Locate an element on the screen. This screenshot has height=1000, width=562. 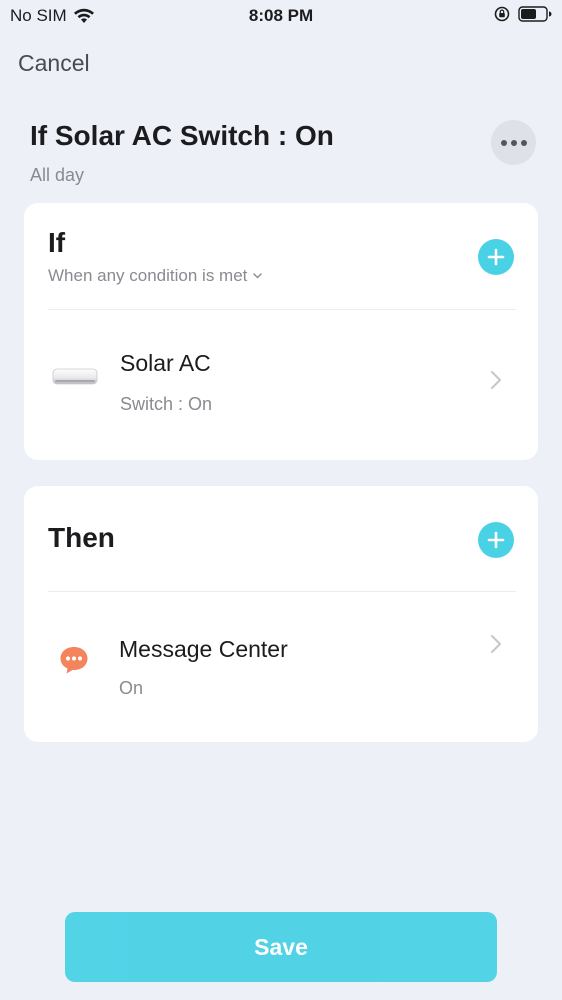
page-title: If Solar AC Switch : On is located at coordinates (182, 135).